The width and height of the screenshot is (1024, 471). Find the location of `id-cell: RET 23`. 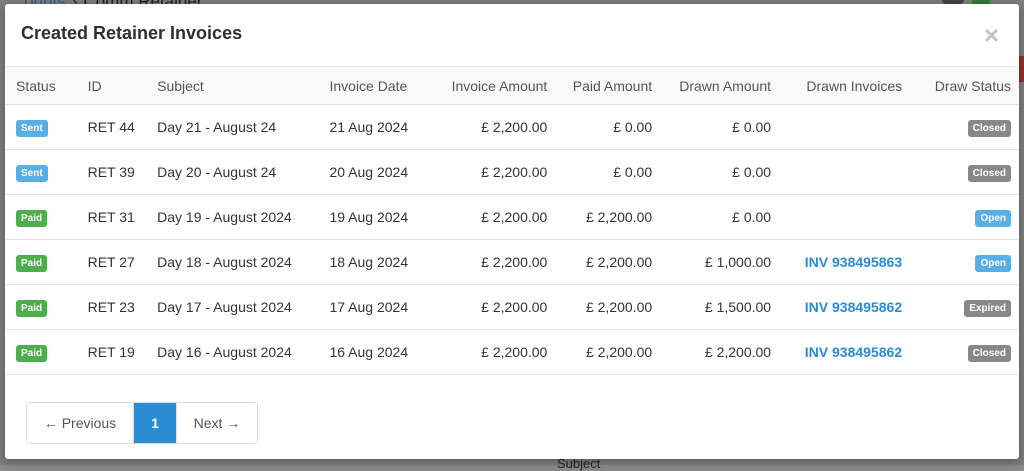

id-cell: RET 23 is located at coordinates (114, 307).